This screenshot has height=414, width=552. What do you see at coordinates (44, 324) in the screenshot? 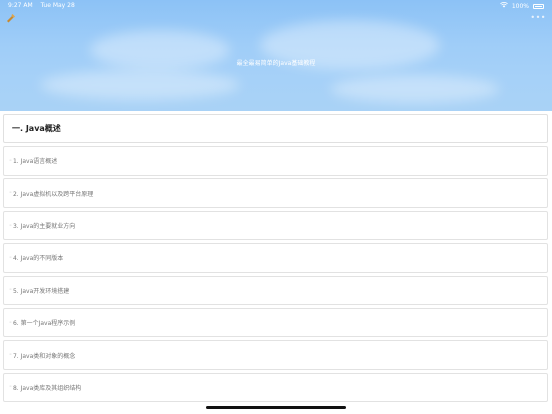
I see `list-item-label: 6. 第一个Java程序示例` at bounding box center [44, 324].